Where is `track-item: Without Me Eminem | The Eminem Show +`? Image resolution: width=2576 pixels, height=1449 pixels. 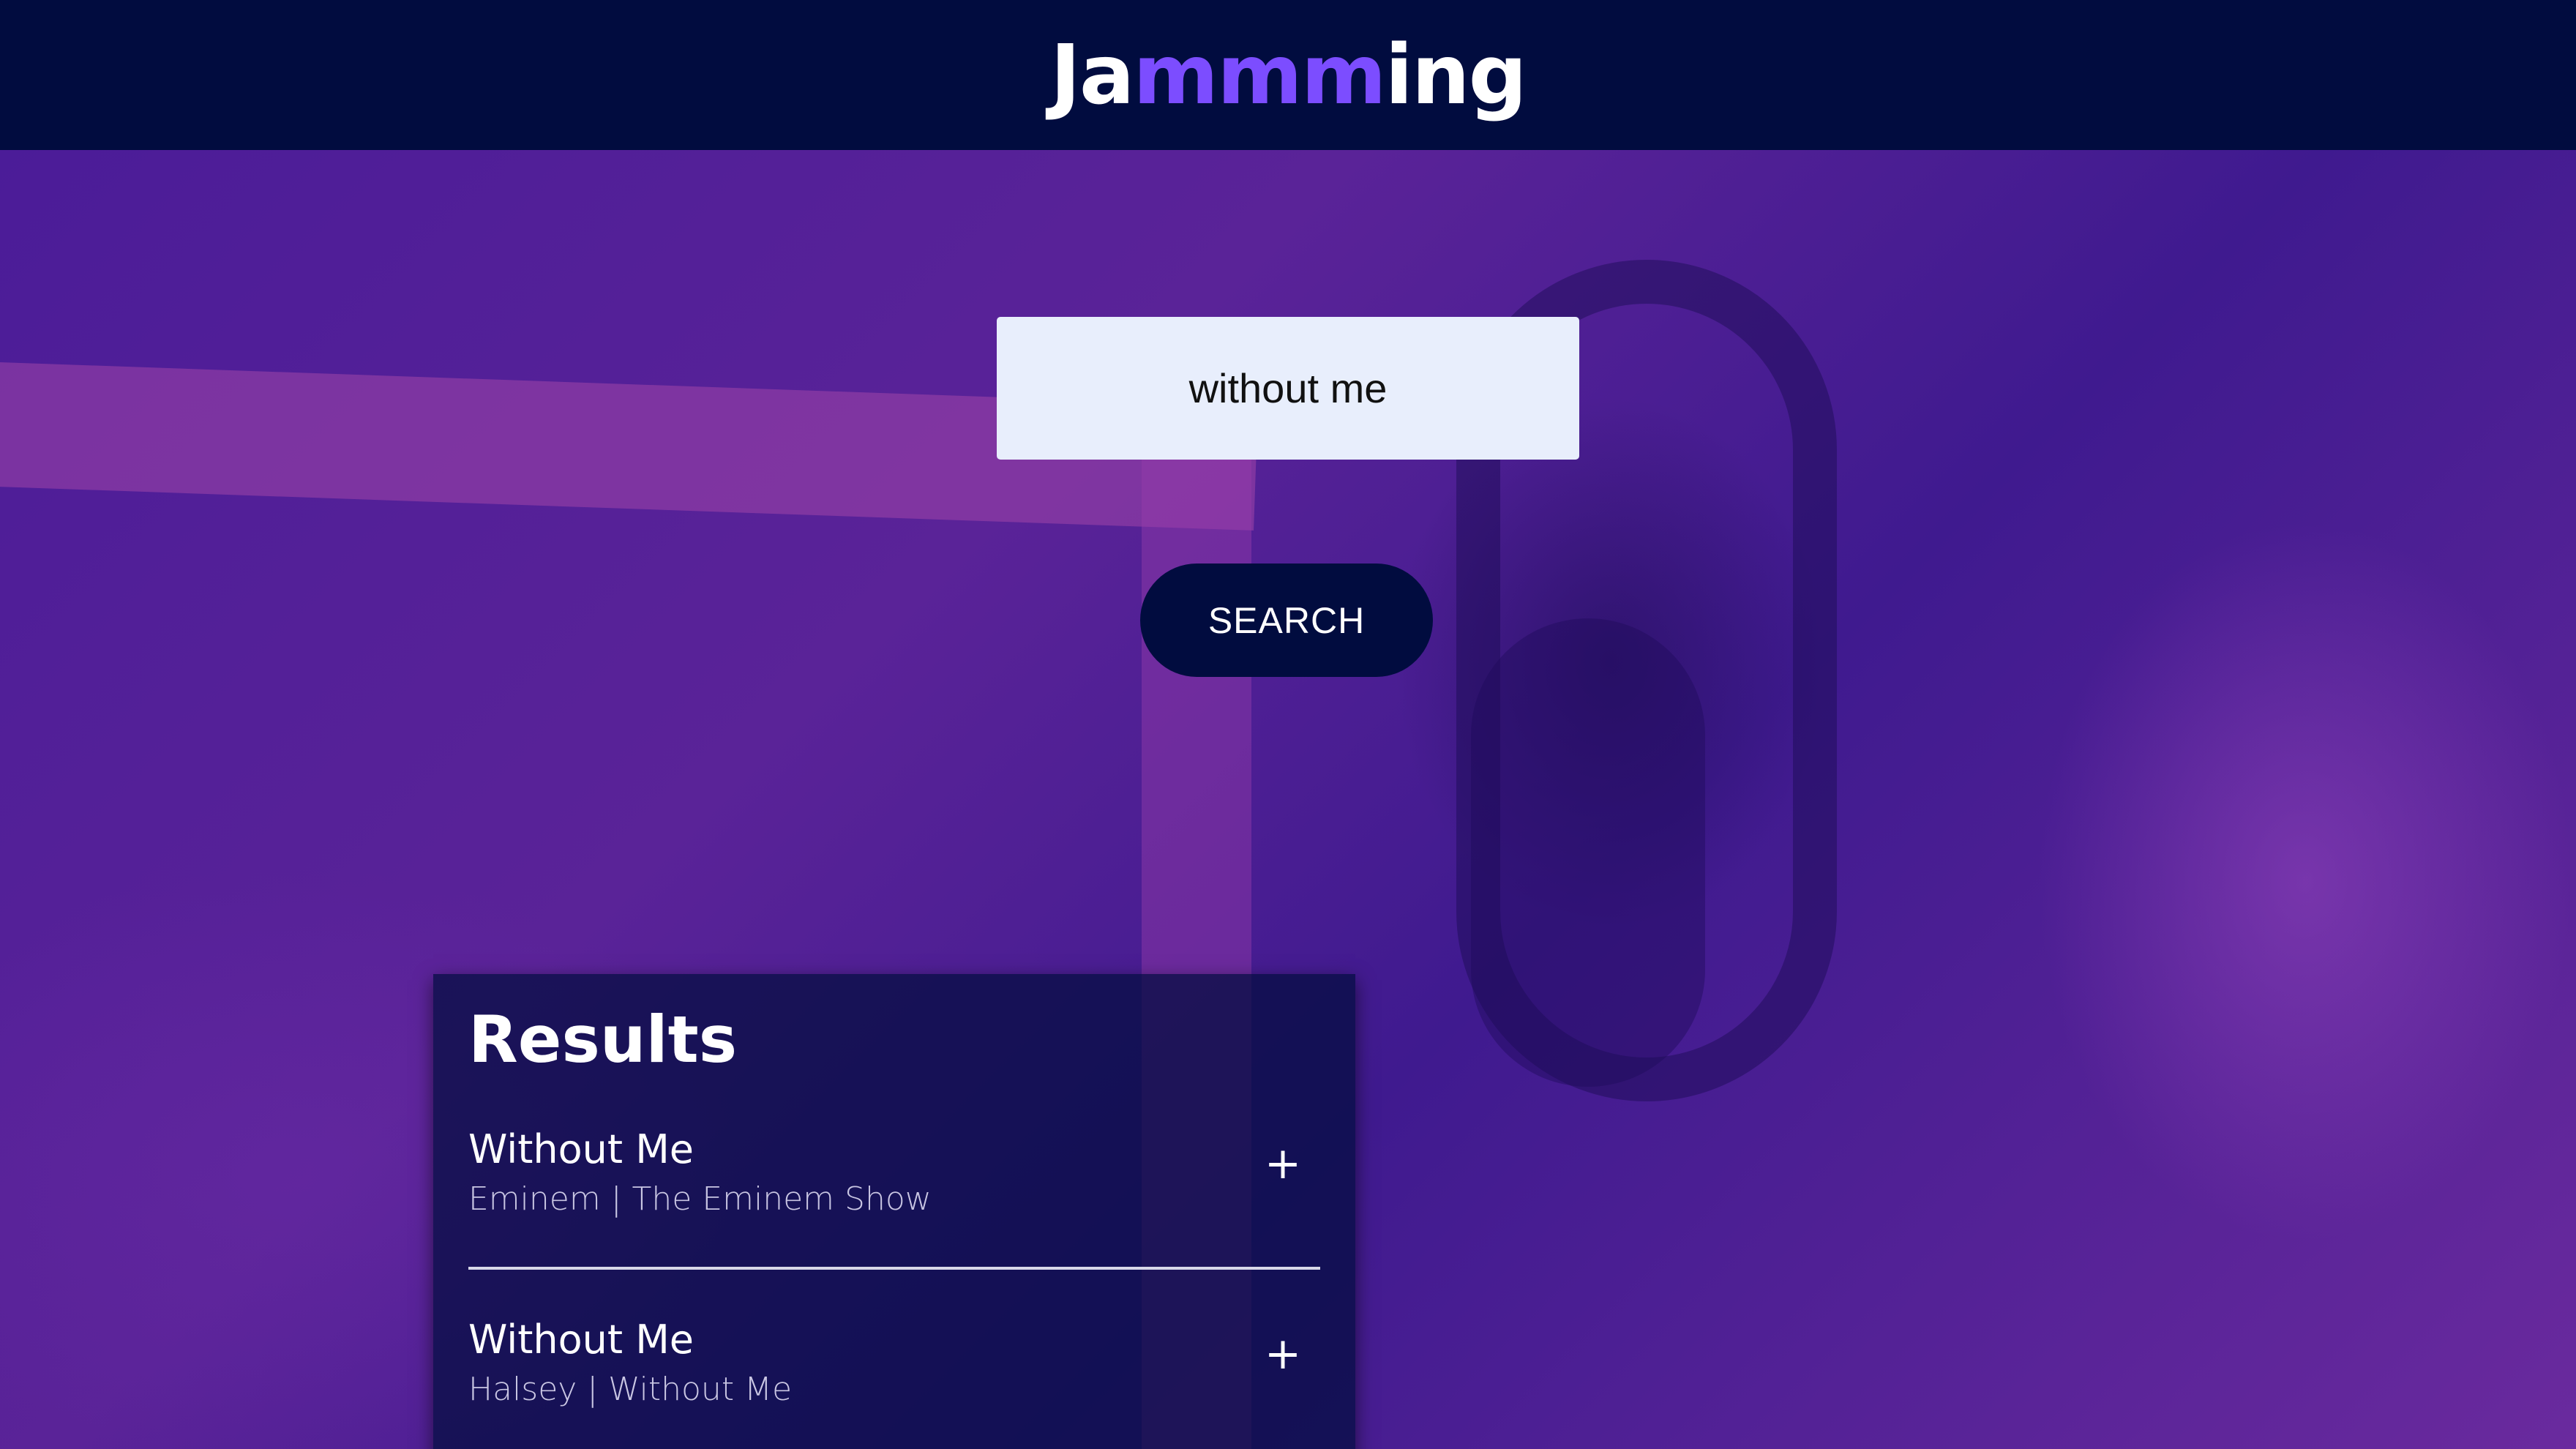
track-item: Without Me Eminem | The Eminem Show + is located at coordinates (894, 1199).